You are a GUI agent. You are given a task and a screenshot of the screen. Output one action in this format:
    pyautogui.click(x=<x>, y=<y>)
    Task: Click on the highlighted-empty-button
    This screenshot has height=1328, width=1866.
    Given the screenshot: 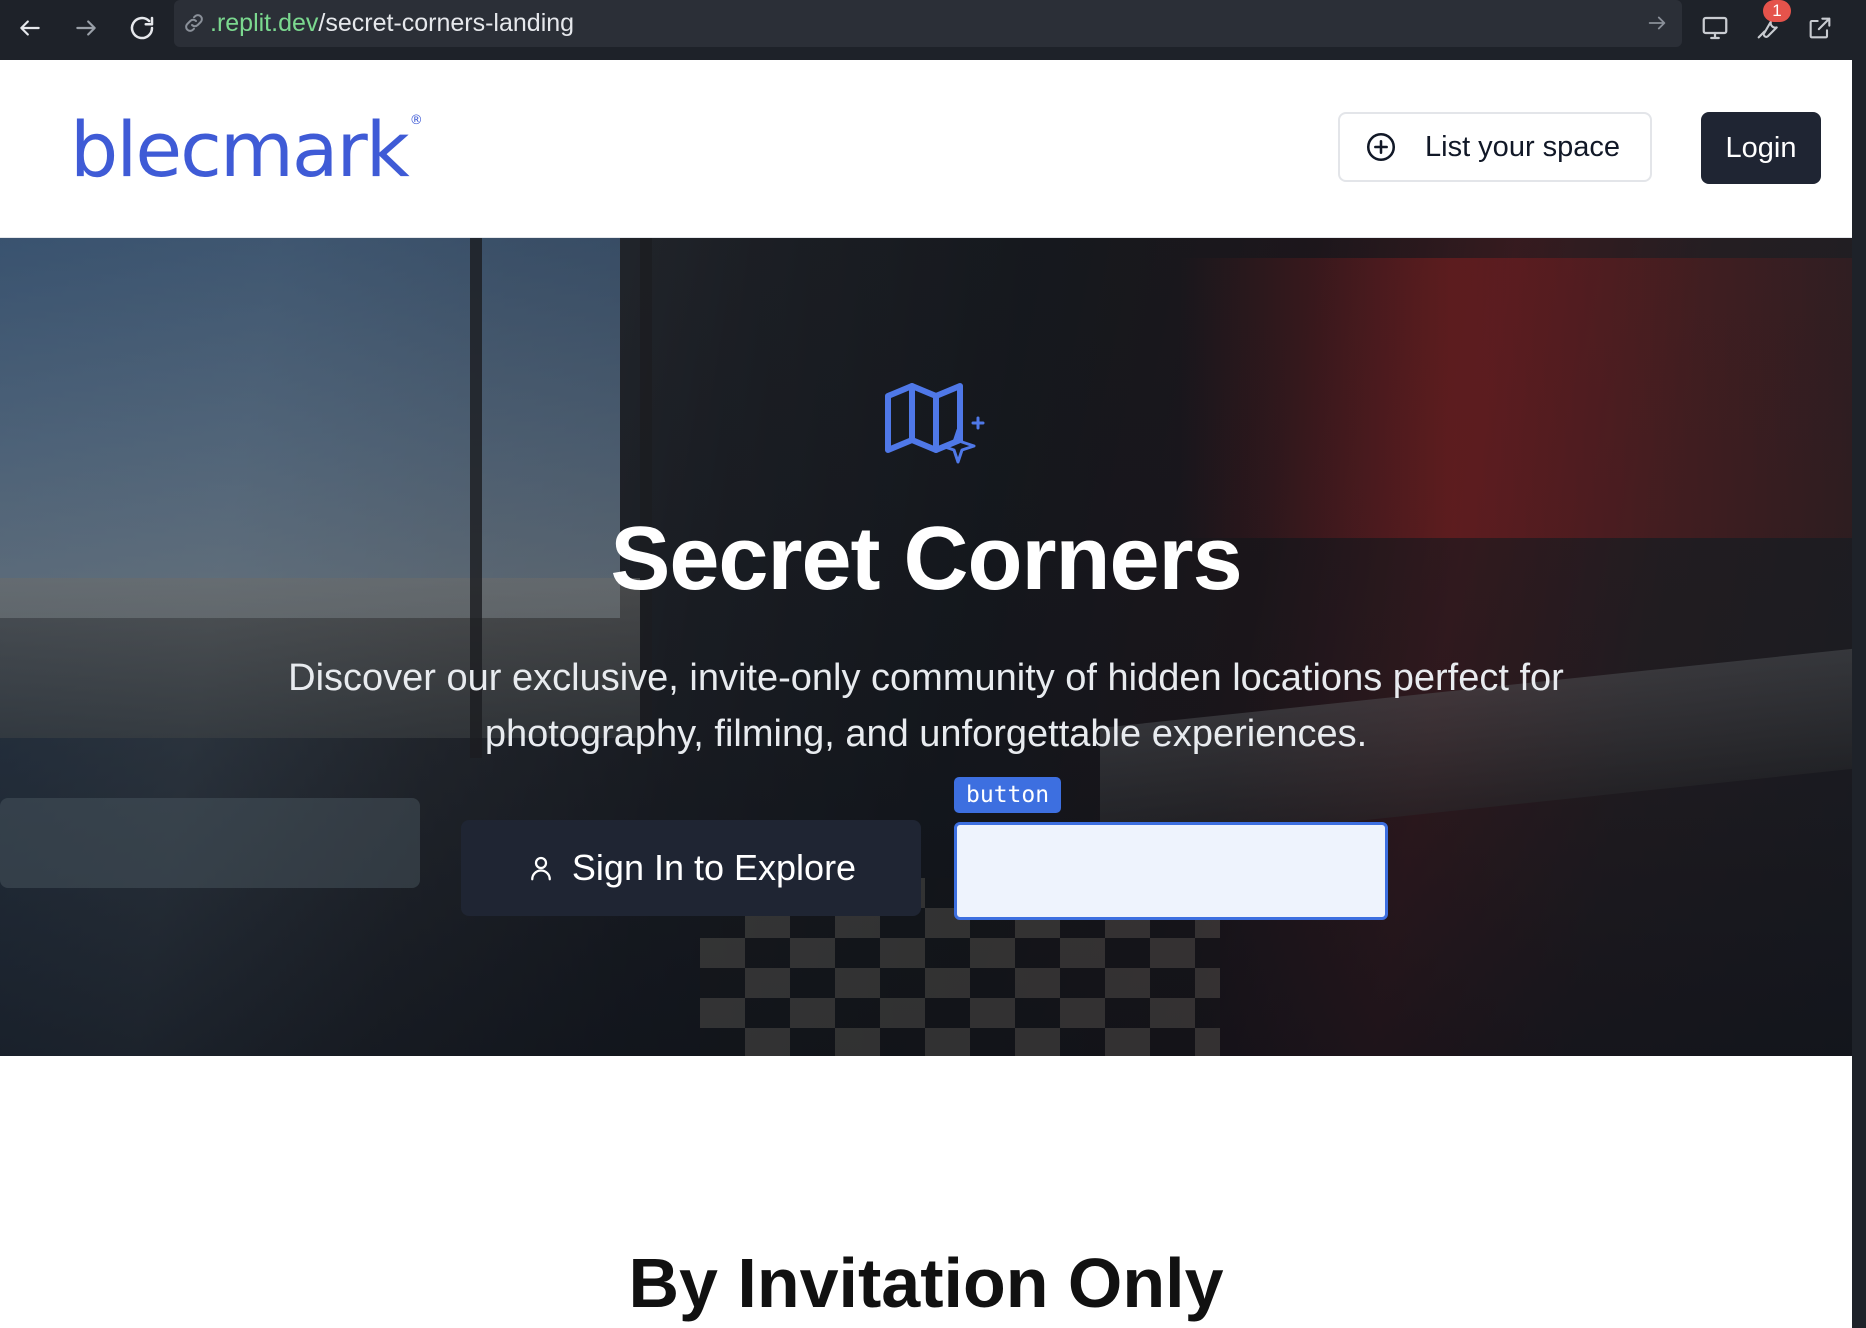 What is the action you would take?
    pyautogui.click(x=1171, y=871)
    